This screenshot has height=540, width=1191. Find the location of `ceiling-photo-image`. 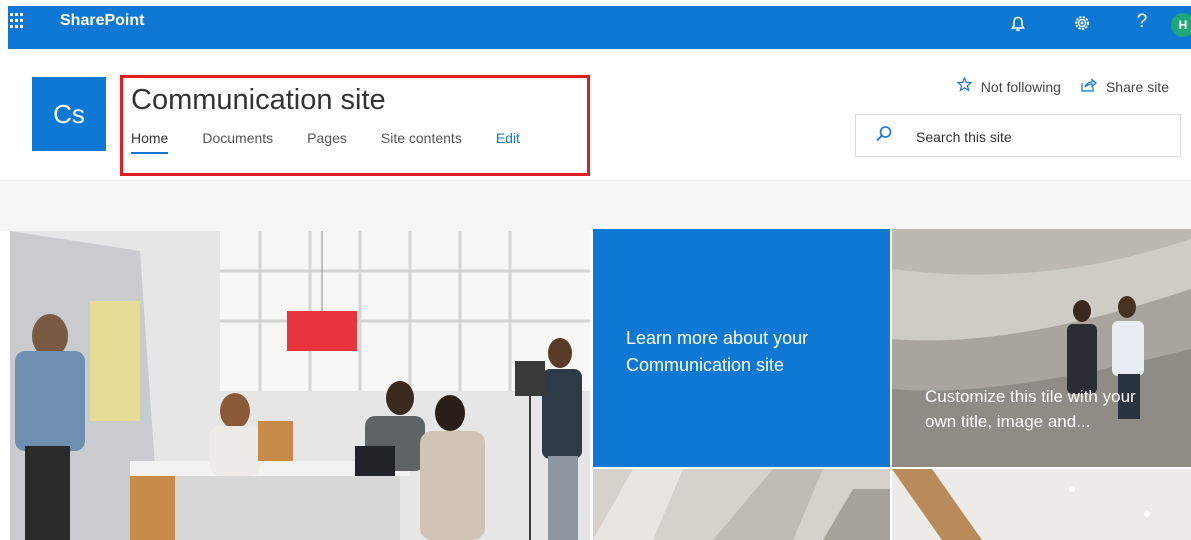

ceiling-photo-image is located at coordinates (1041, 504).